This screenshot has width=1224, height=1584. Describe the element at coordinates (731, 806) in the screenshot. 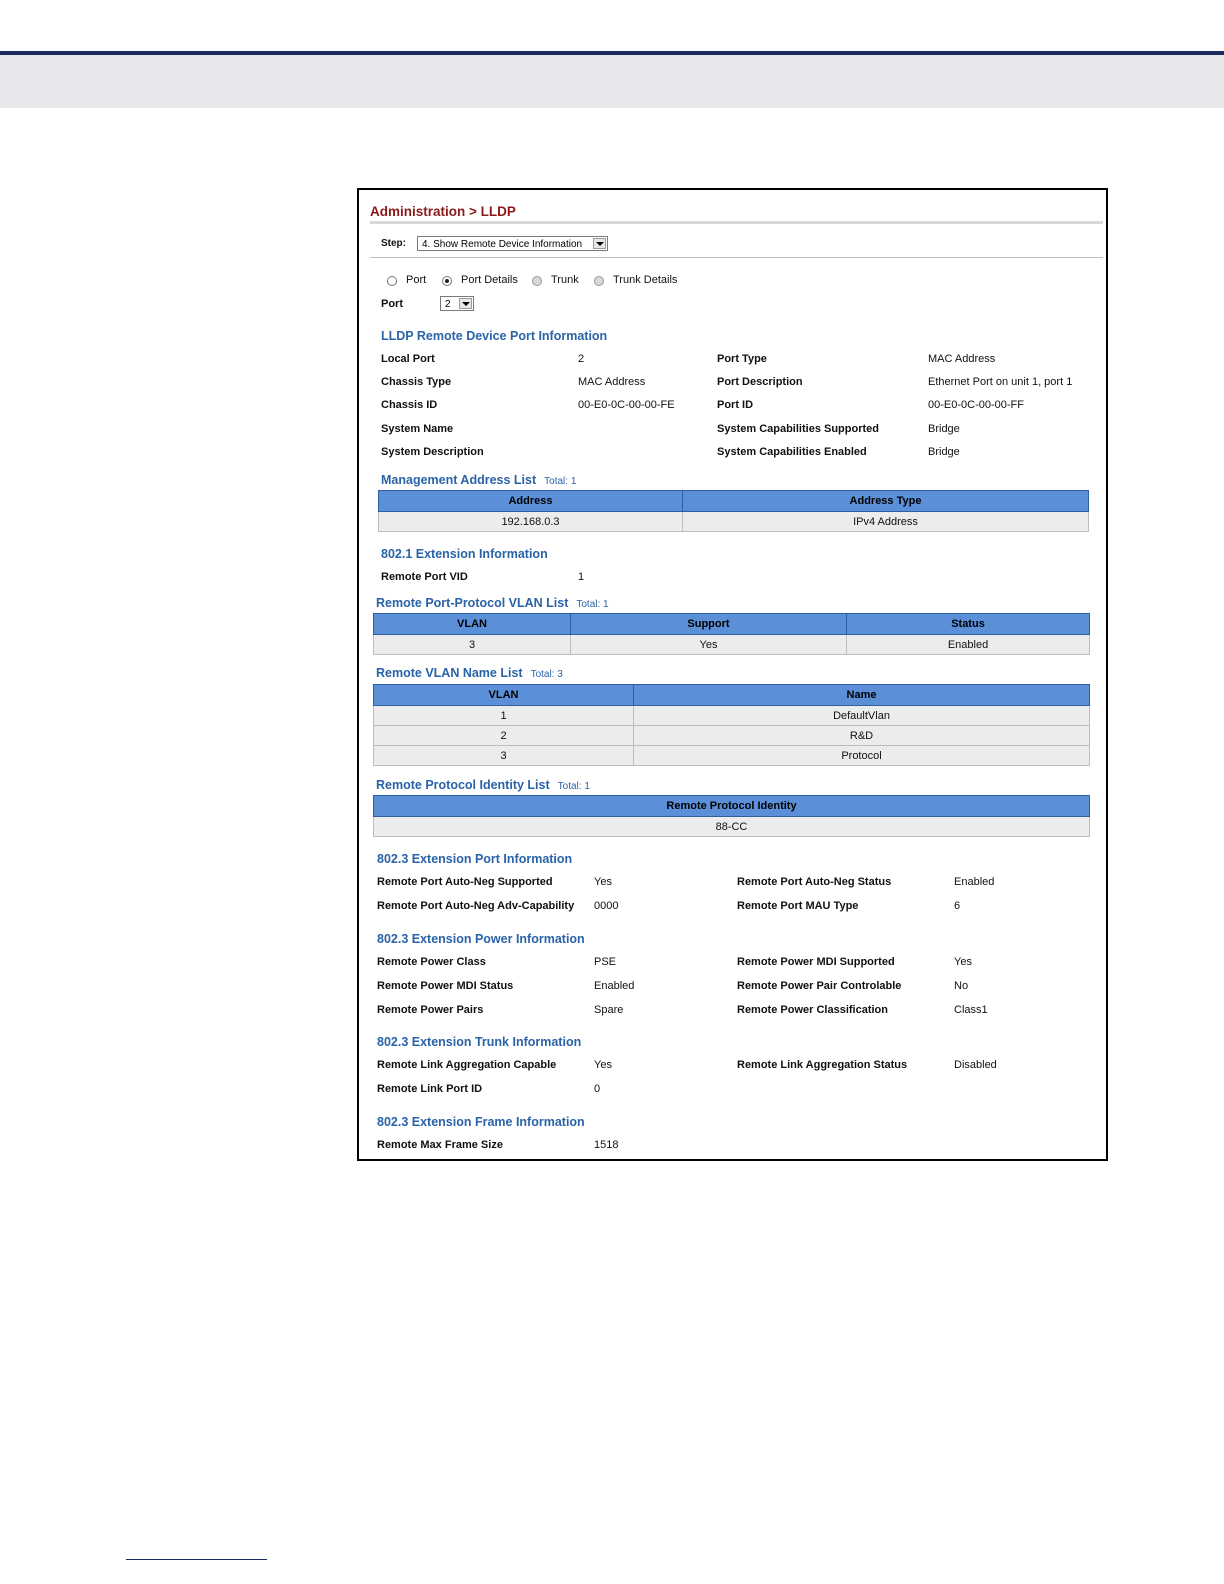

I see `col-remote-protocol-identity: Remote Protocol Identity` at that location.